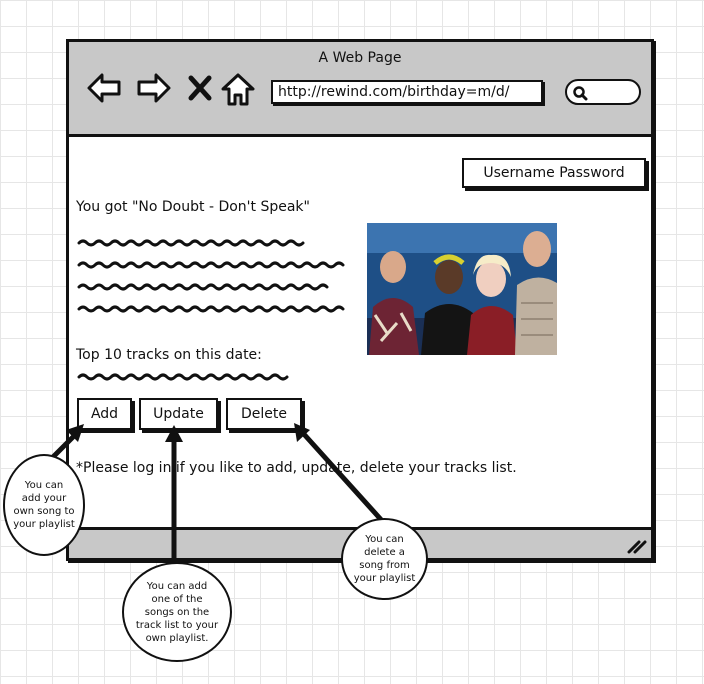 This screenshot has width=704, height=684. I want to click on callout-delete-line: You can, so click(384, 539).